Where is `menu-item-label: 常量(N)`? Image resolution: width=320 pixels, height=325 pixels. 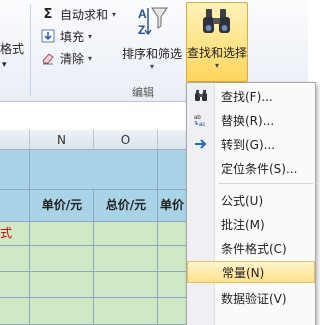
menu-item-label: 常量(N) is located at coordinates (243, 272).